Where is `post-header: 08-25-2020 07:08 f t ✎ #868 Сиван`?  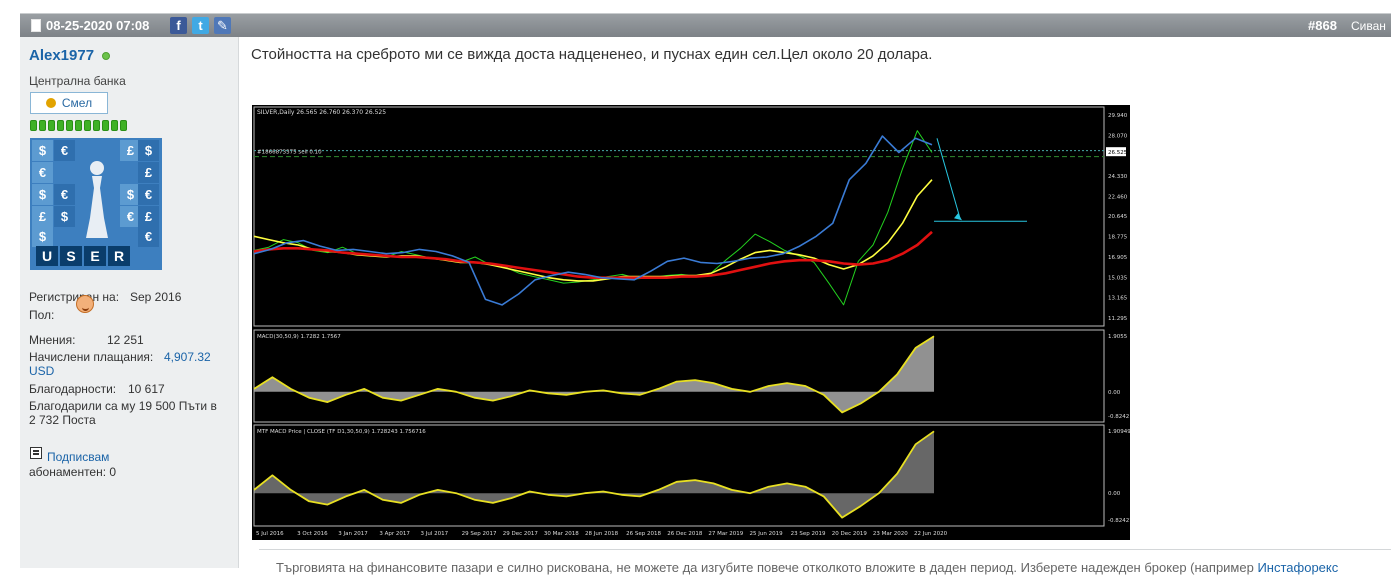
post-header: 08-25-2020 07:08 f t ✎ #868 Сиван is located at coordinates (705, 25).